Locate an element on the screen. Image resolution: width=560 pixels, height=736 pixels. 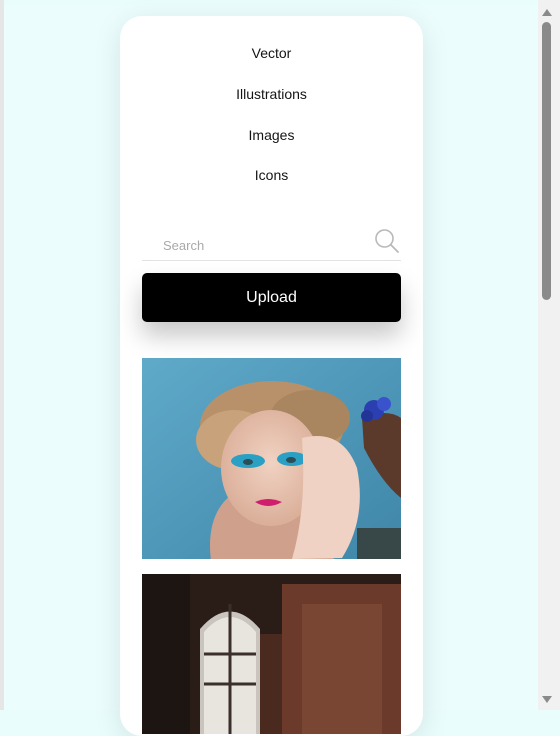
nav-item-images: Images is located at coordinates (271, 135).